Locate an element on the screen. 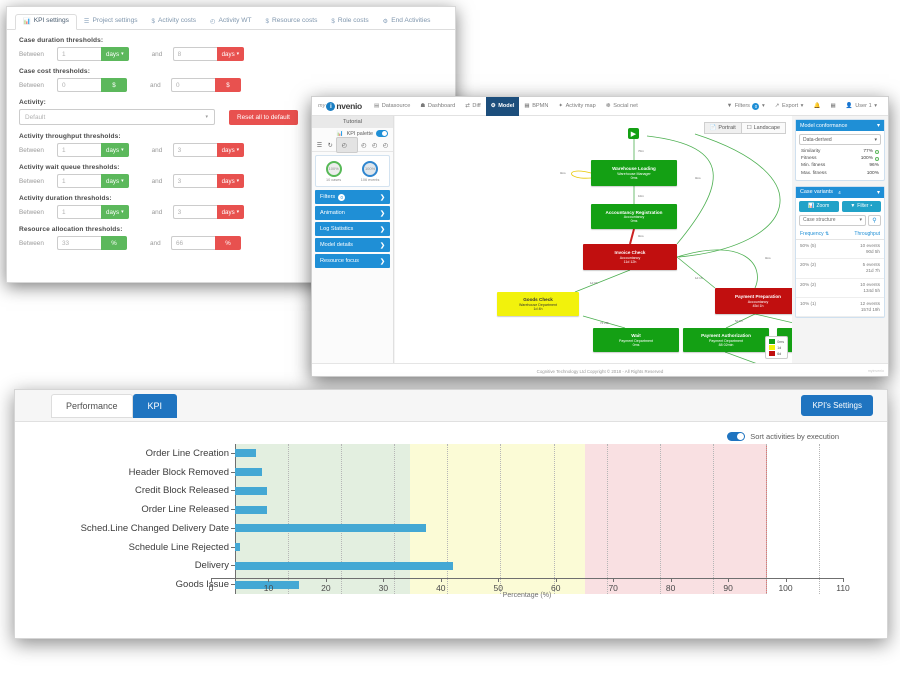 This screenshot has width=900, height=675. accordion-filters: Filters 0 ❯ is located at coordinates (352, 197).